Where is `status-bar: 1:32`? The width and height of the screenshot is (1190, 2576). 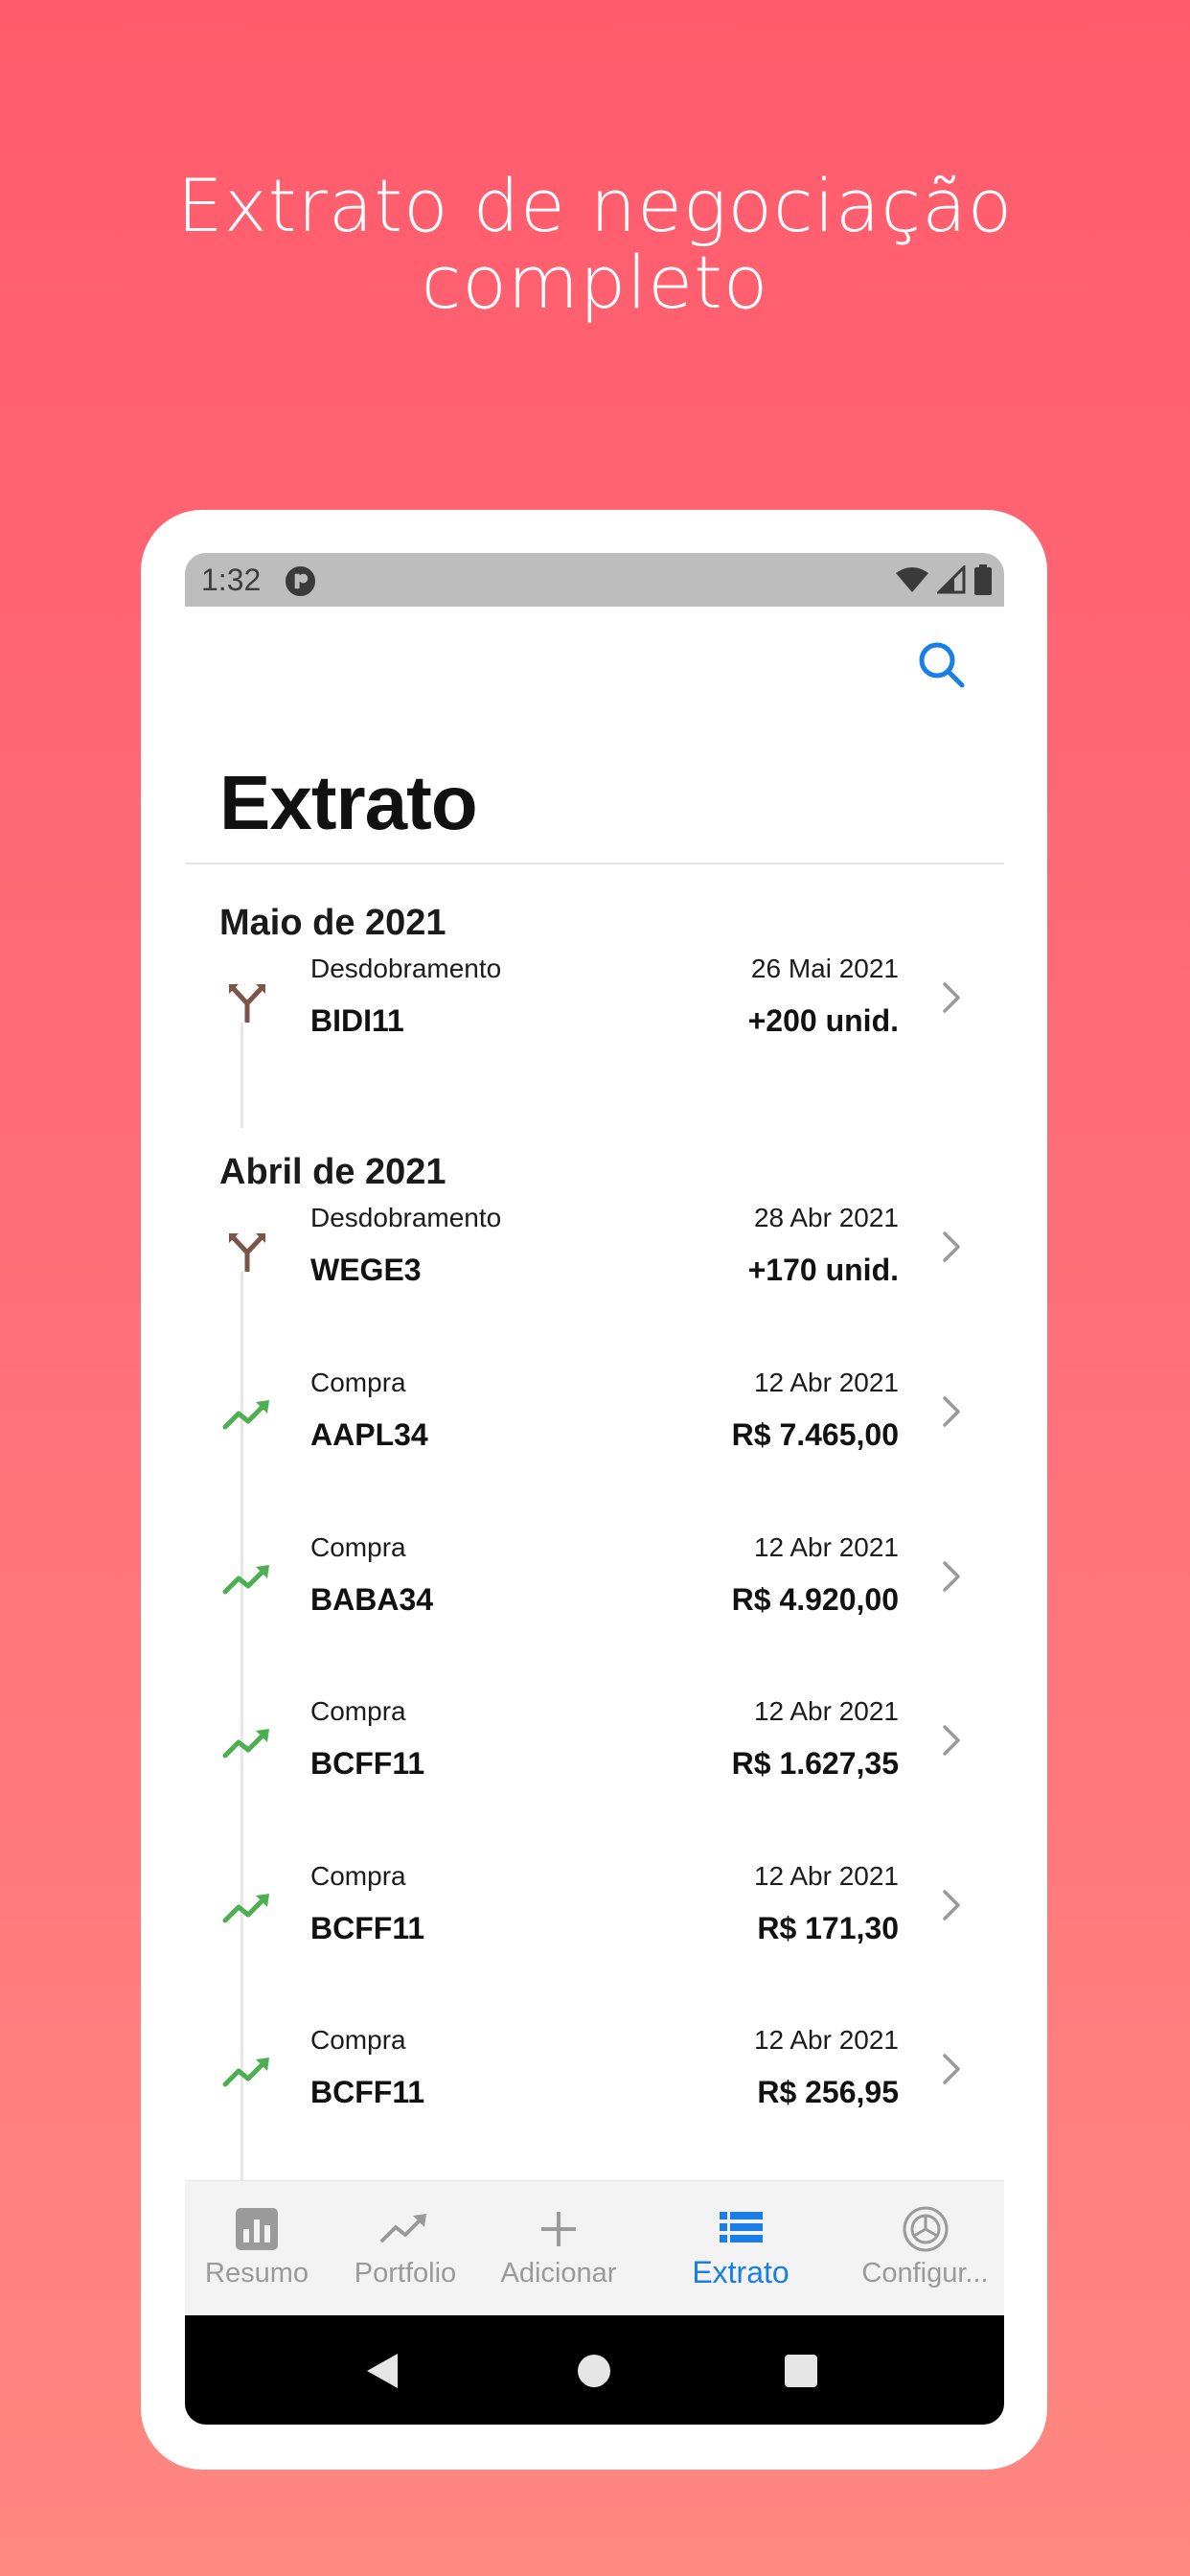 status-bar: 1:32 is located at coordinates (594, 580).